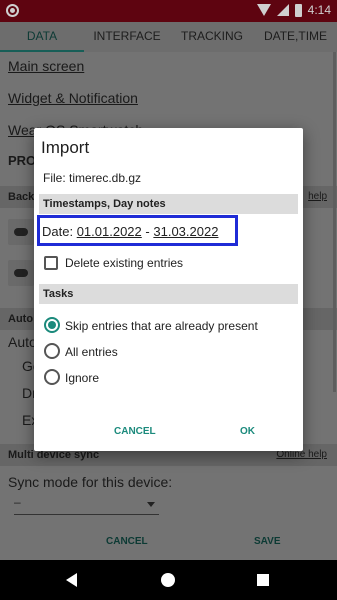 The width and height of the screenshot is (337, 600). Describe the element at coordinates (212, 37) in the screenshot. I see `tab-tracking: TRACKING` at that location.